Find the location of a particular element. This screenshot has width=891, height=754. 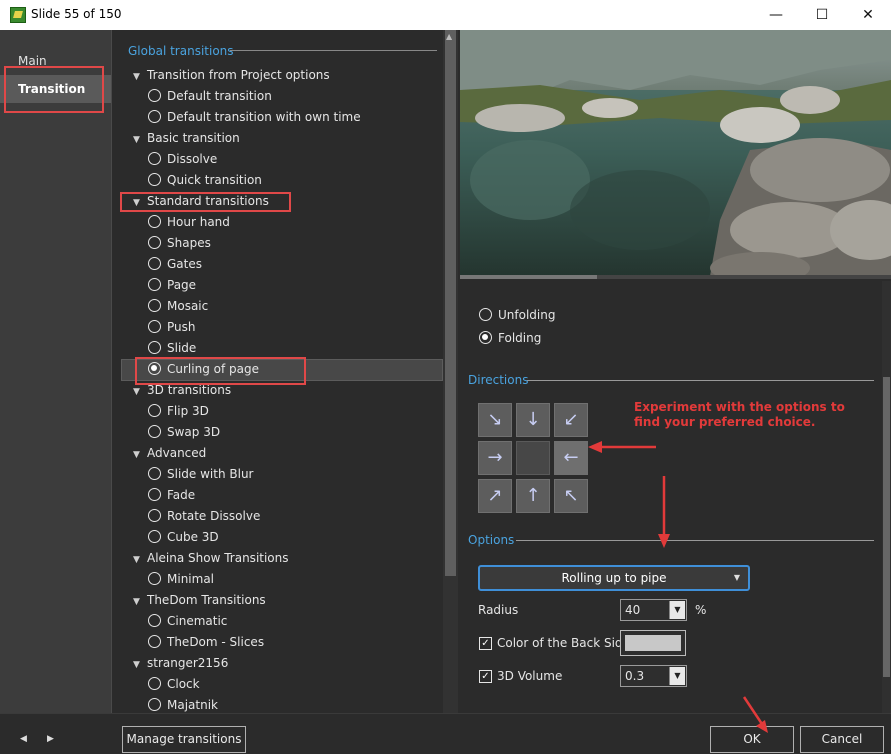

direction-center-button is located at coordinates (533, 458).